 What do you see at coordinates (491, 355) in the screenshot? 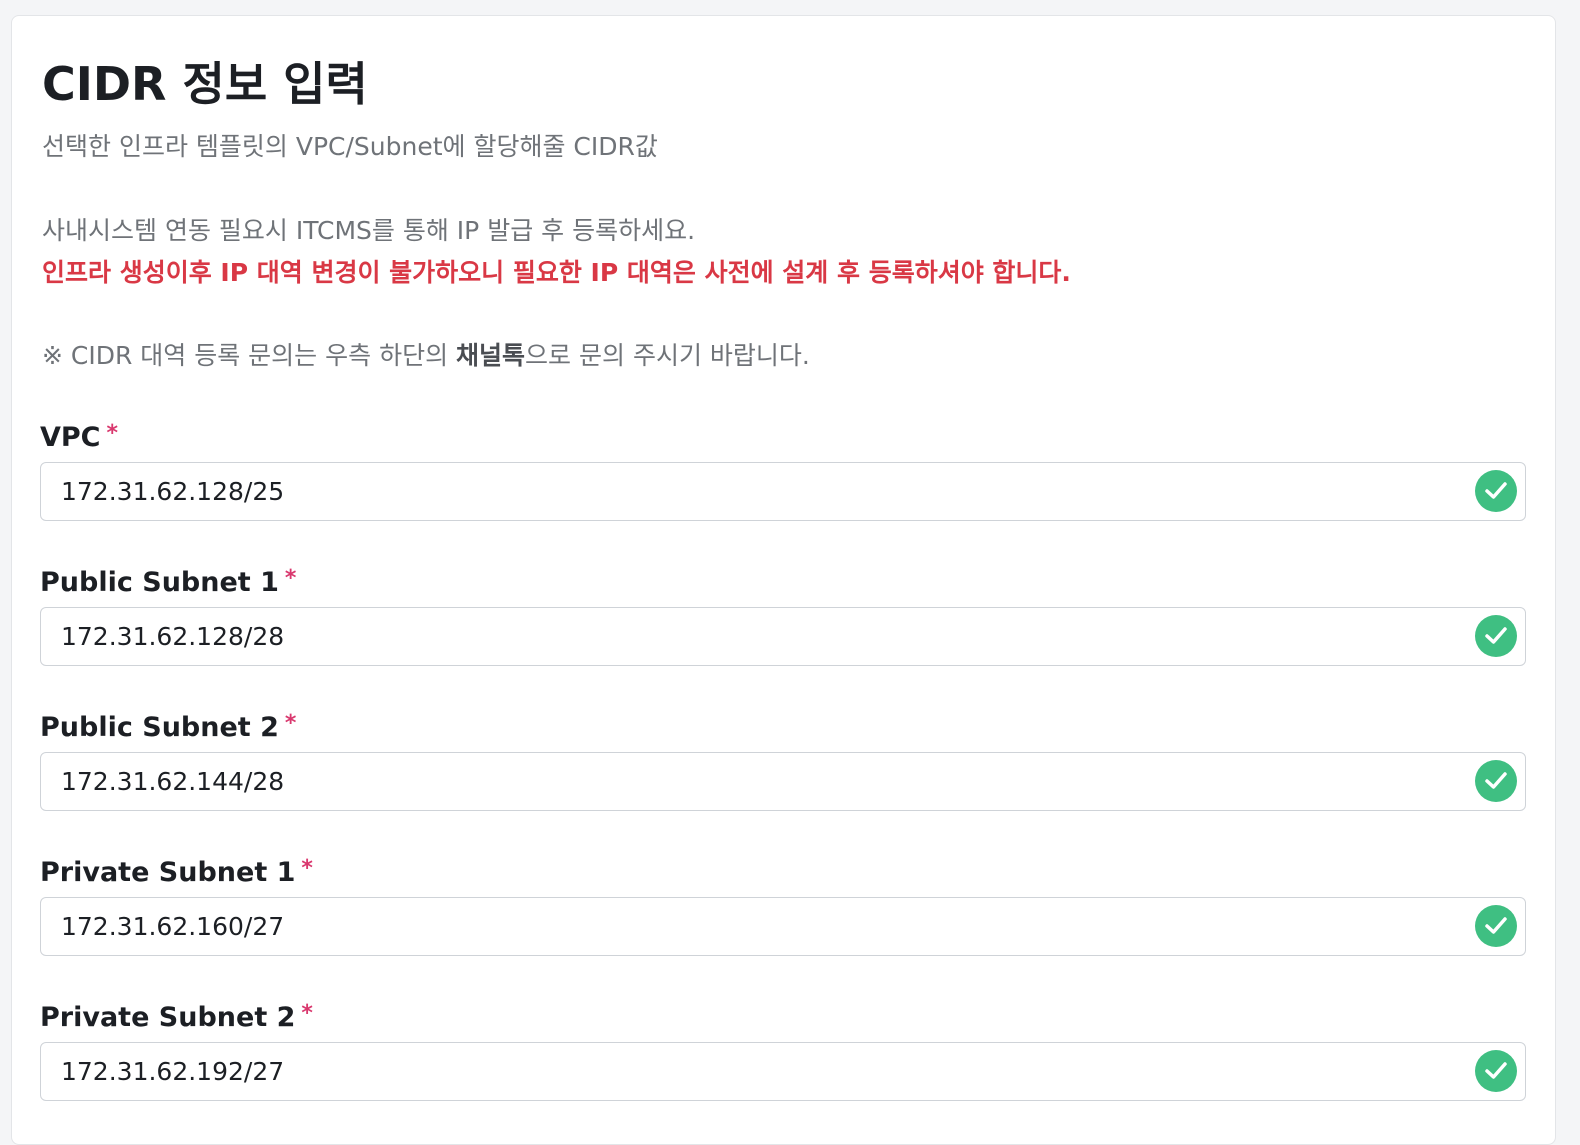
I see `notice-channel-name: 채널톡` at bounding box center [491, 355].